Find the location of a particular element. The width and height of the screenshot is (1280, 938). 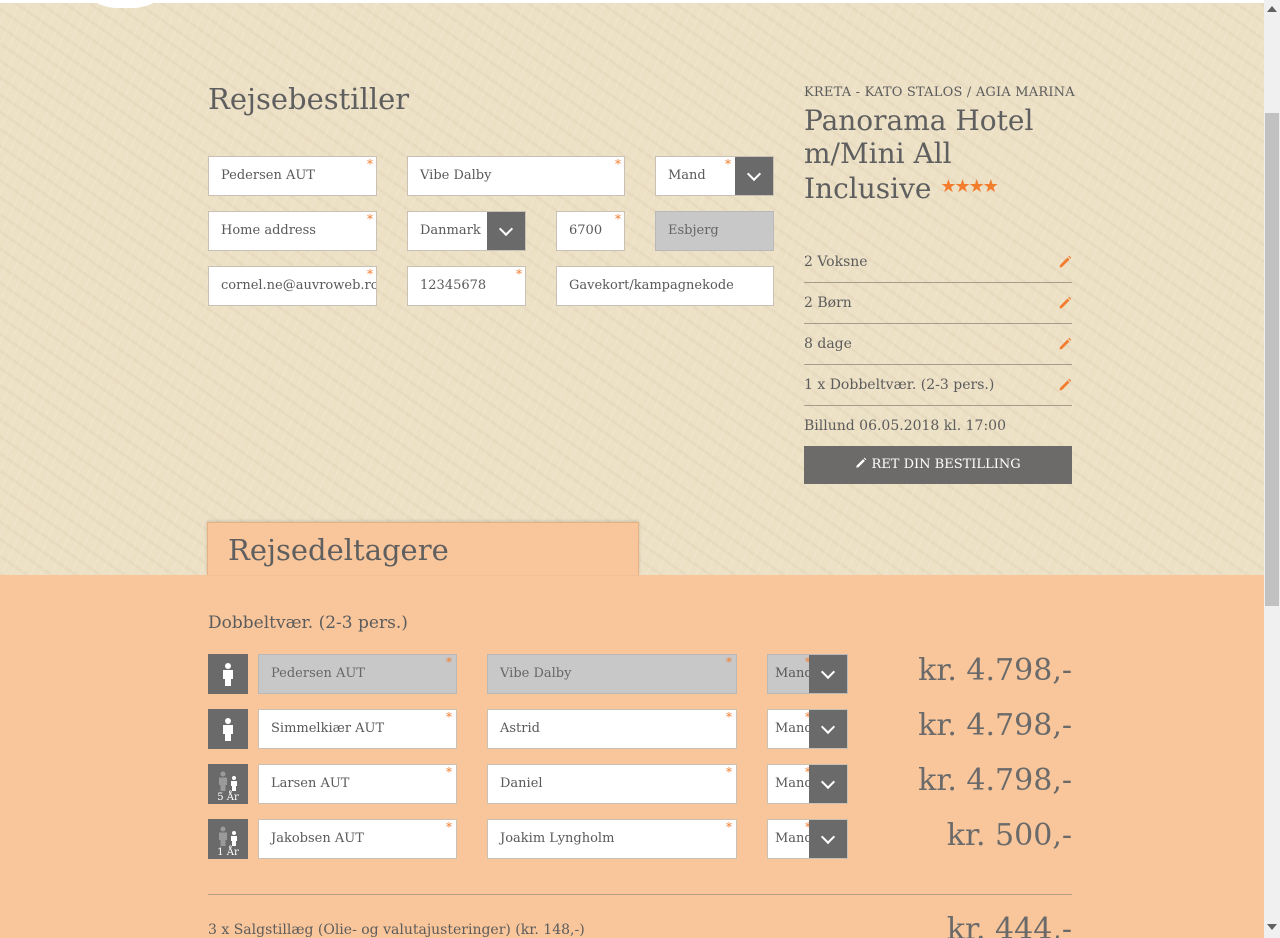

summary-row-label: 1 x Dobbeltvær. (2-3 pers.) is located at coordinates (899, 385).